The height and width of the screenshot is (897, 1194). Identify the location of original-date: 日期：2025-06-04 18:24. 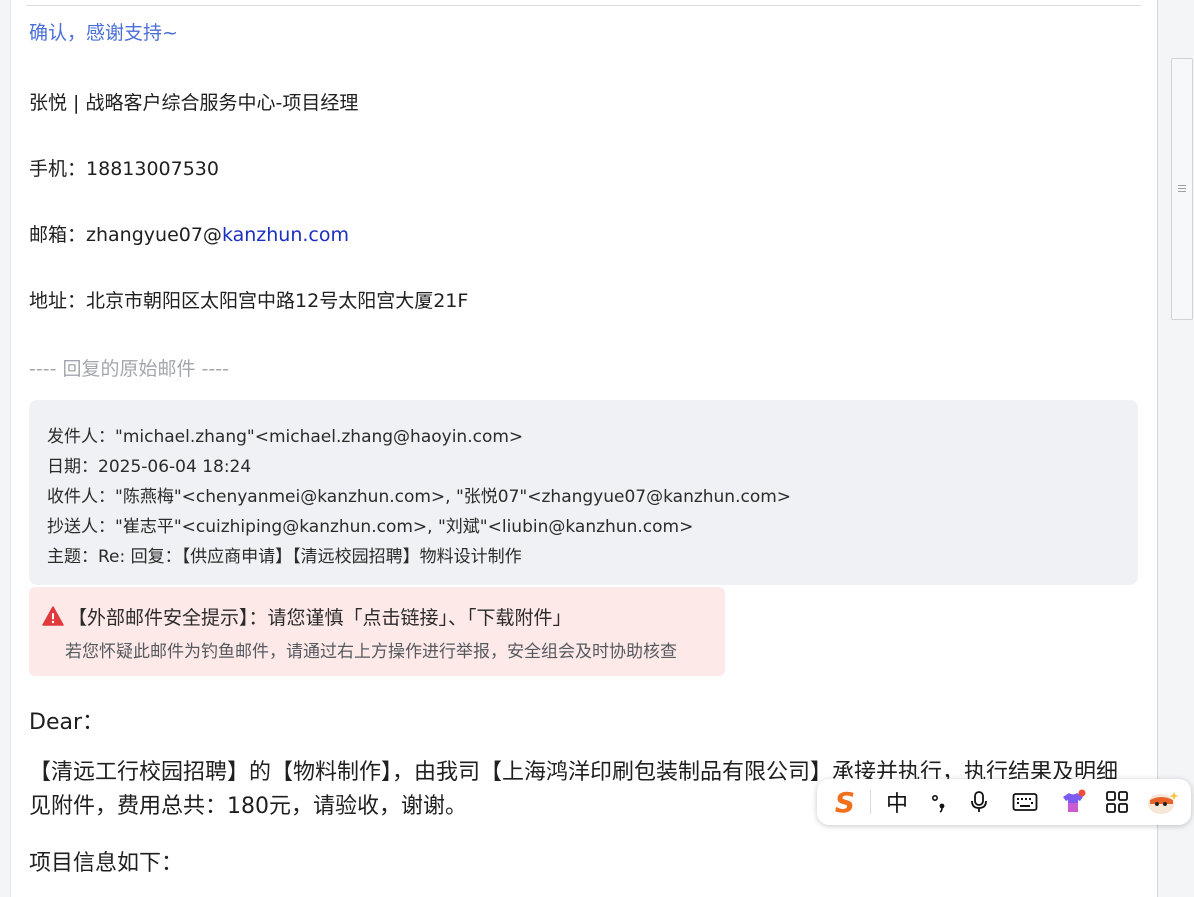
(149, 467).